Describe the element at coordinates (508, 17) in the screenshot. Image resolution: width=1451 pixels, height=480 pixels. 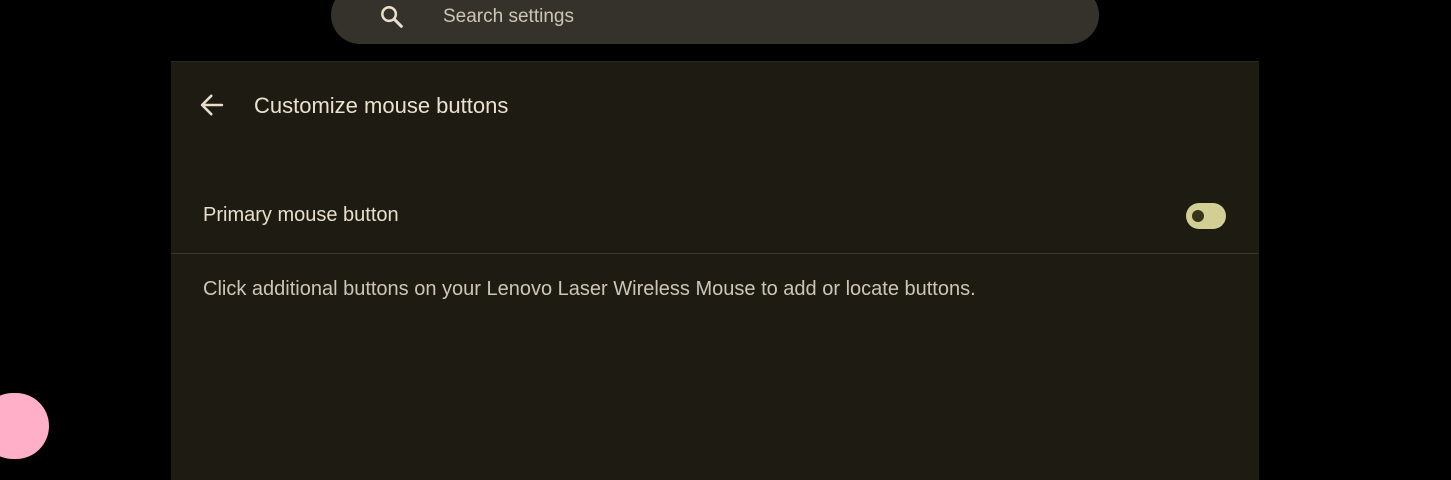
I see `search-input: Search settings` at that location.